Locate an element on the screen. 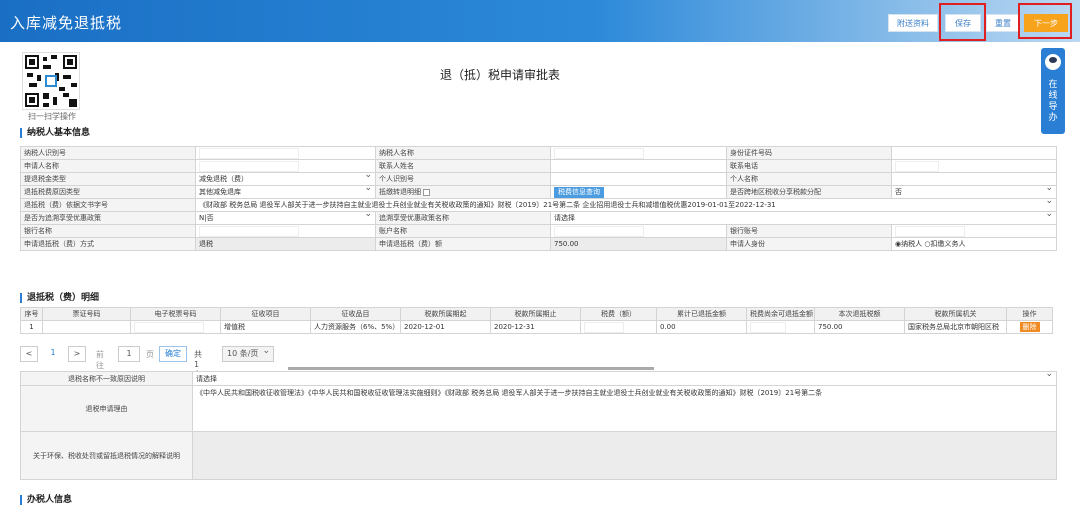 The height and width of the screenshot is (510, 1080). refund-method-label: 申请退抵税（费）方式 is located at coordinates (108, 244).